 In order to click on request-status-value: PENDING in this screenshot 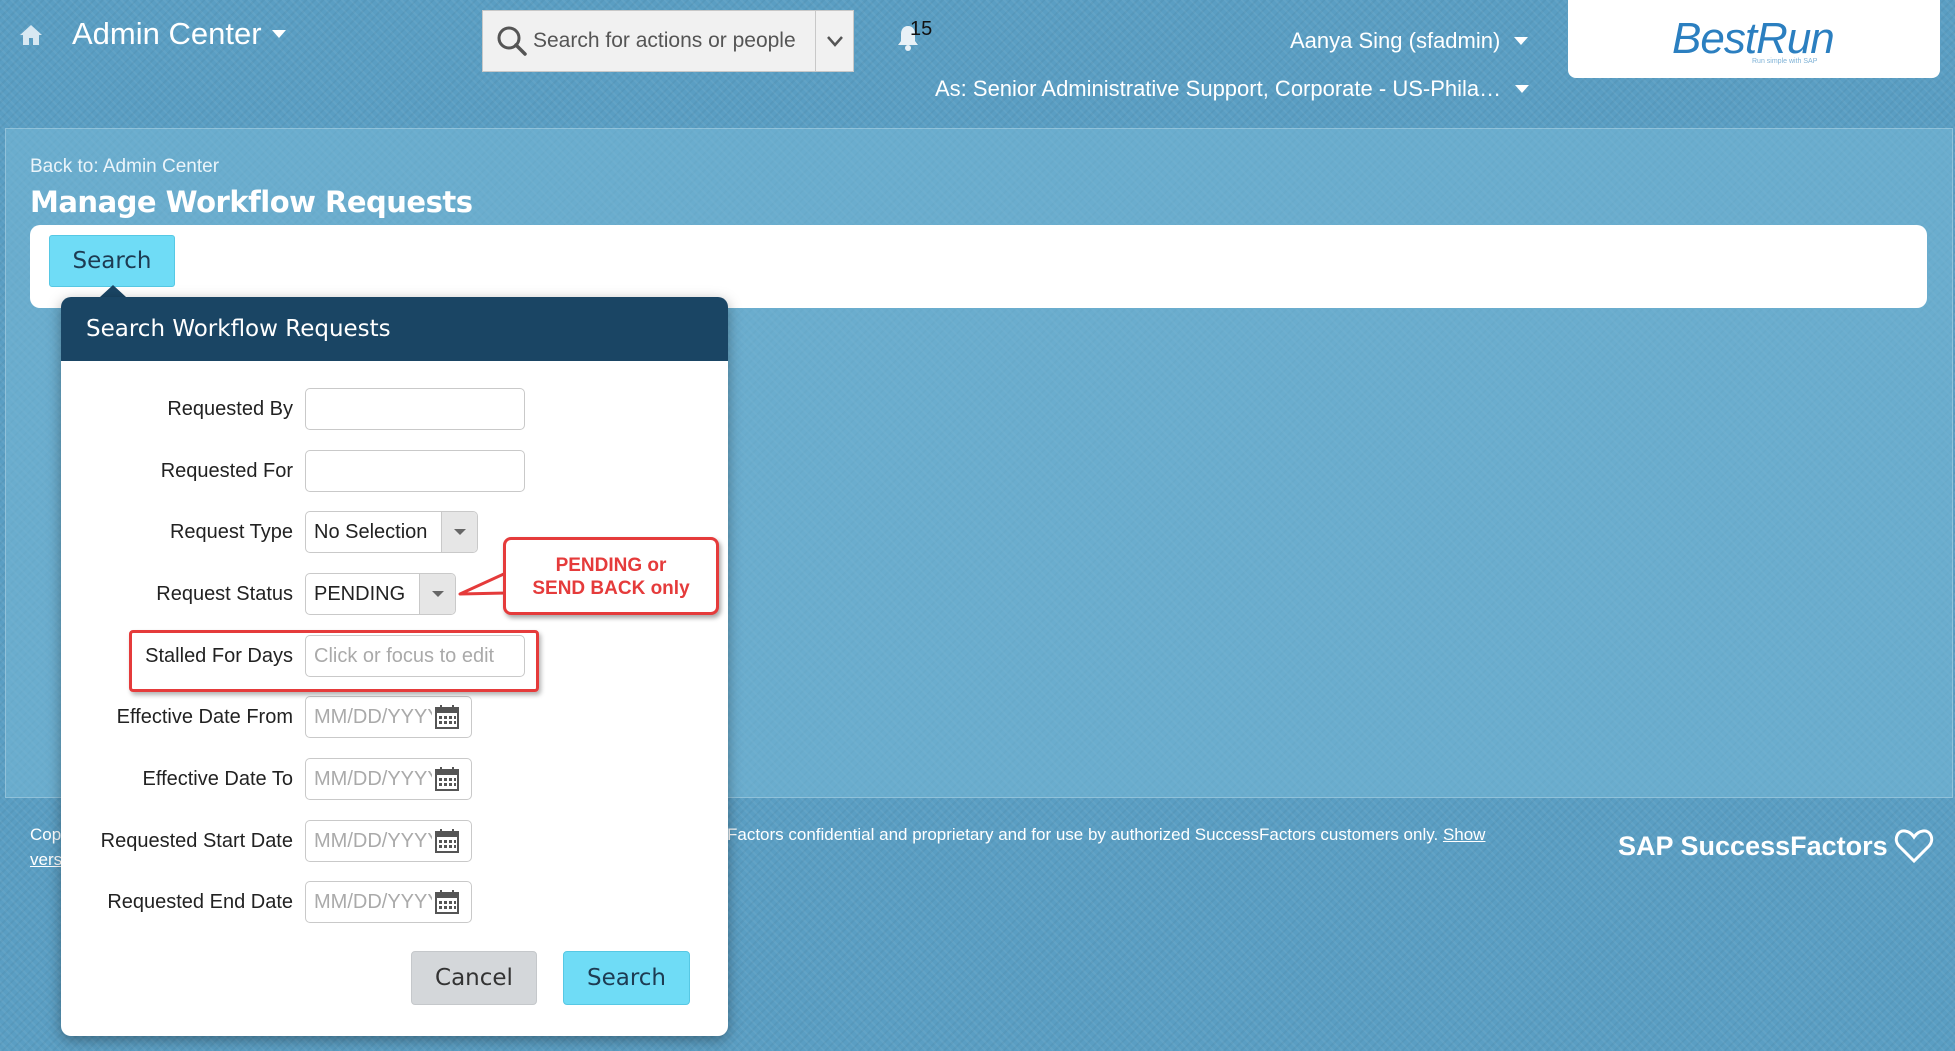, I will do `click(360, 593)`.